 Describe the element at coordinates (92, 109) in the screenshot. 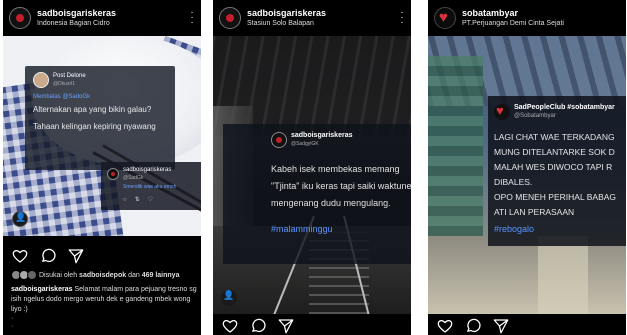

I see `tweet-text-line: Alternakan apa yang bikin galau?` at that location.